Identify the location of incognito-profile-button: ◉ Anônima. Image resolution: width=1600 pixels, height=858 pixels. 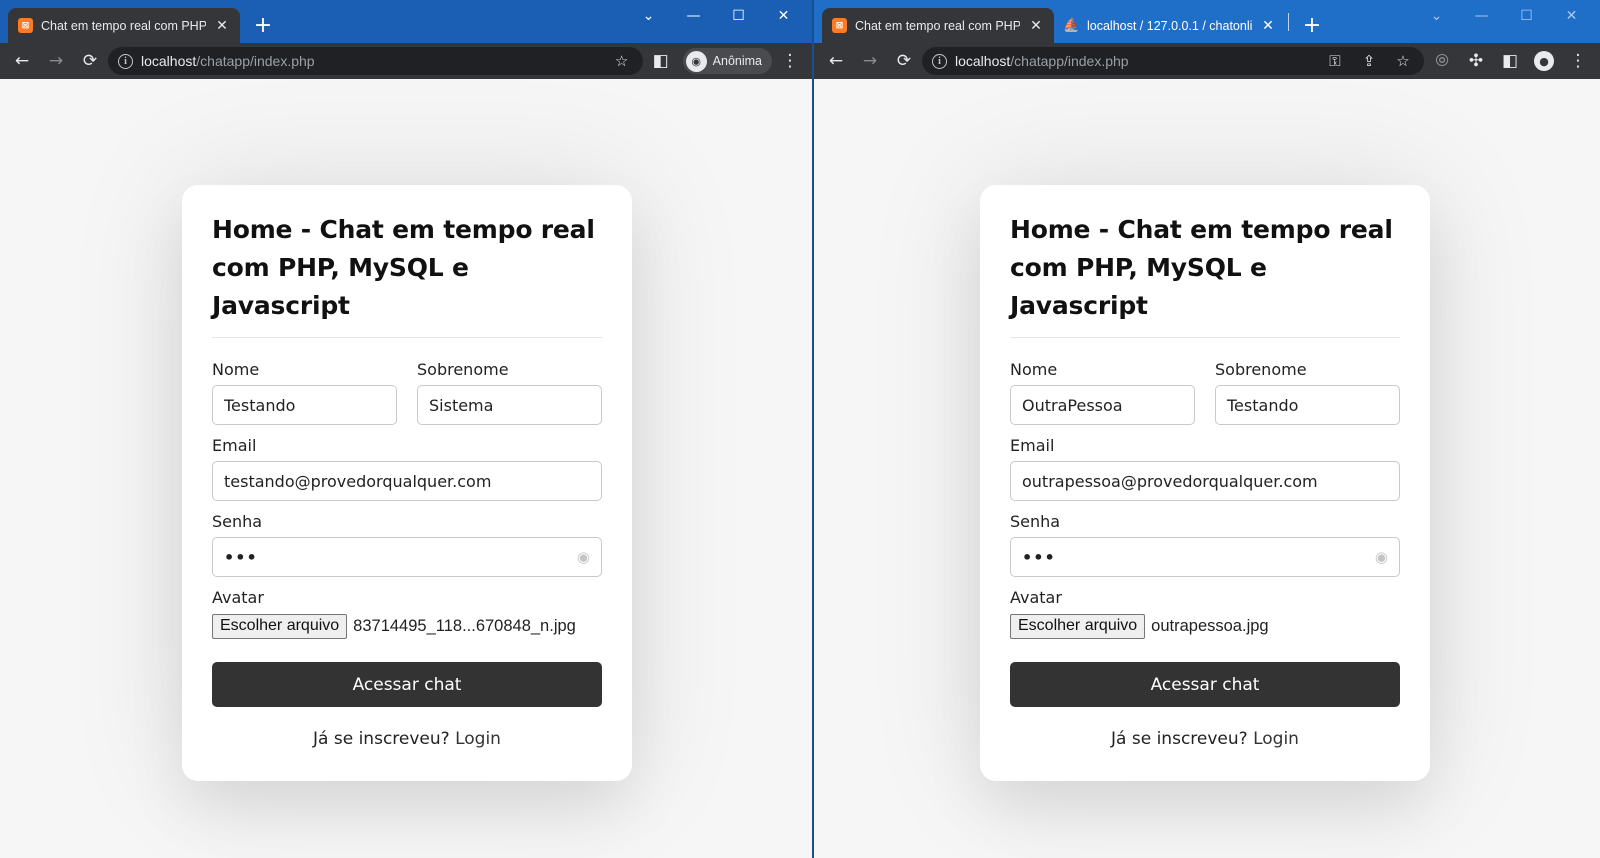
(727, 61).